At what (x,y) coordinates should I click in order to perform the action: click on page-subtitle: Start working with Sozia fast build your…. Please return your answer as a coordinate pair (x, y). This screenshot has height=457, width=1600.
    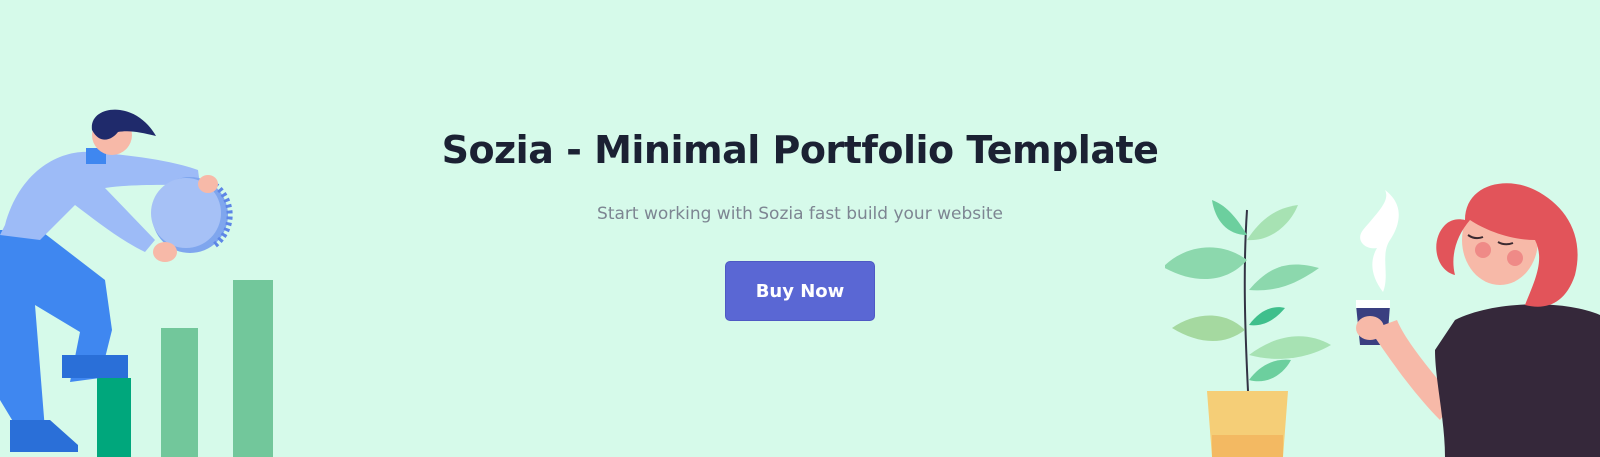
    Looking at the image, I should click on (800, 214).